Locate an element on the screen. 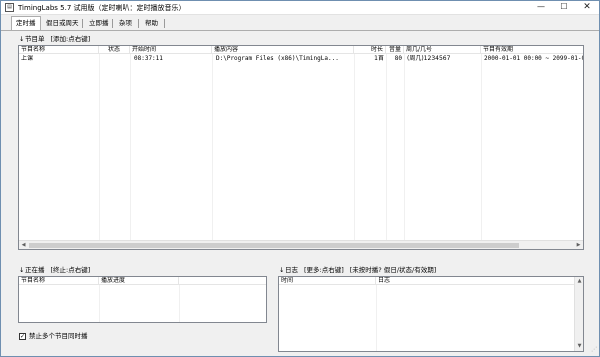 The width and height of the screenshot is (600, 357). now-playing-header: ↓正在播 [终止:点右键] is located at coordinates (54, 270).